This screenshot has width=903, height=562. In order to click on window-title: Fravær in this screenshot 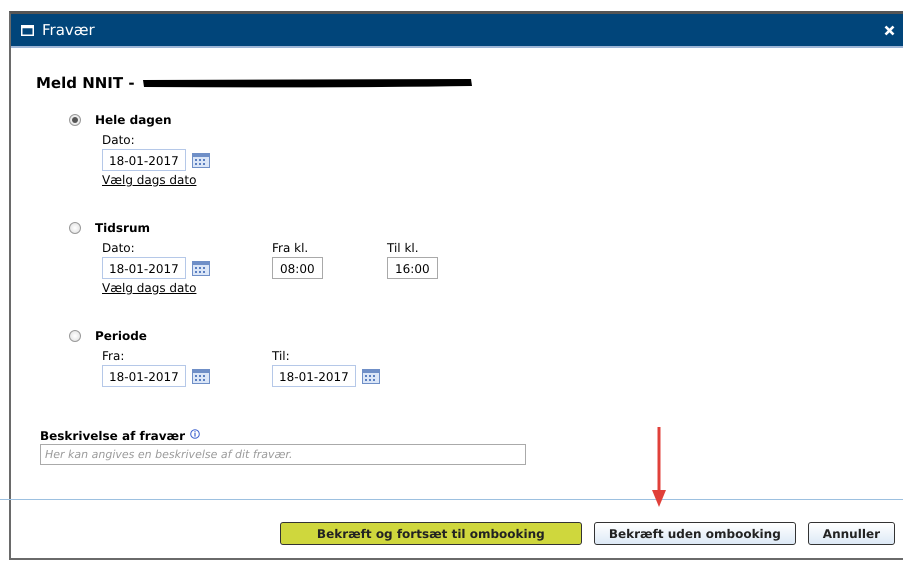, I will do `click(69, 30)`.